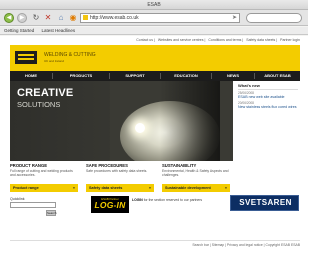 The width and height of the screenshot is (320, 257). I want to click on column-heading: SAFE PROCEDURES, so click(107, 165).